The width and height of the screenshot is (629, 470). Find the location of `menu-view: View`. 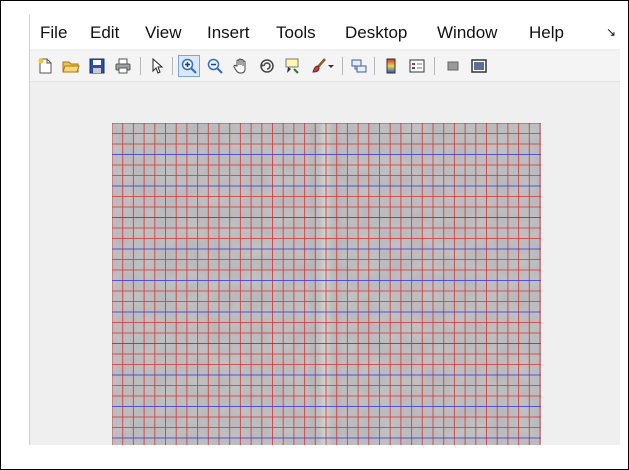

menu-view: View is located at coordinates (163, 33).